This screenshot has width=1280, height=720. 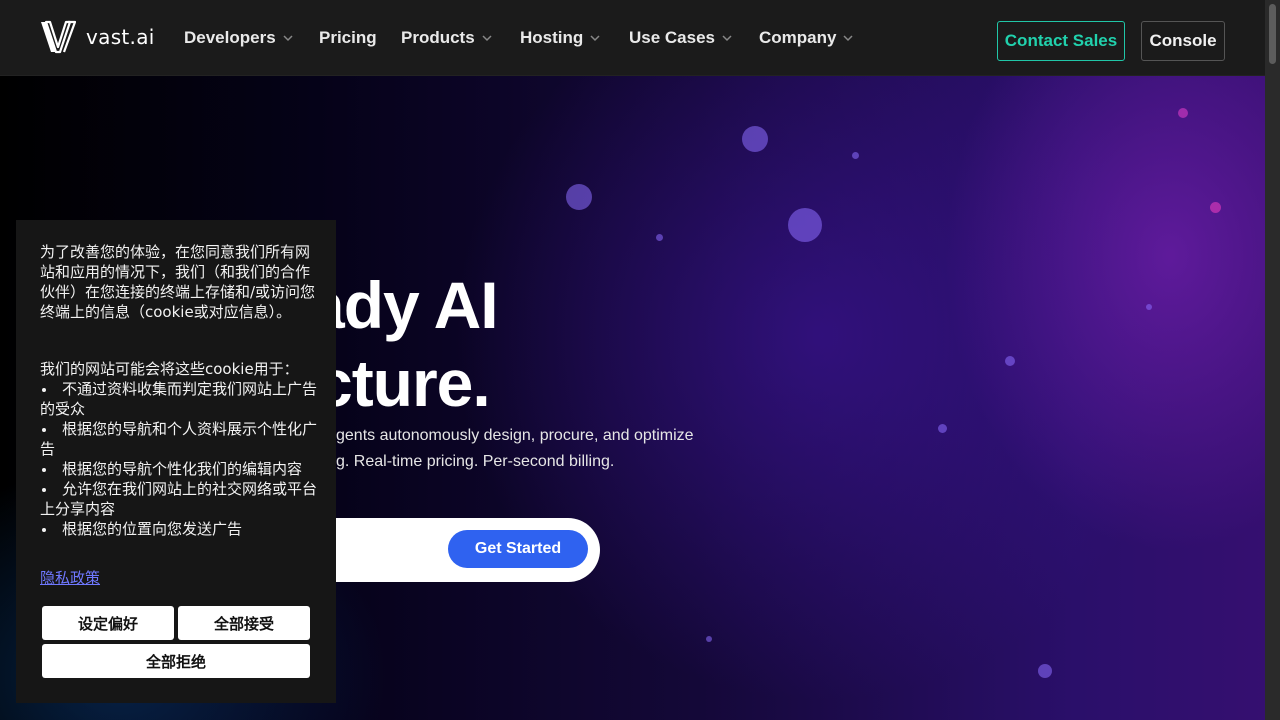 I want to click on nav-label: Use Cases, so click(x=672, y=37).